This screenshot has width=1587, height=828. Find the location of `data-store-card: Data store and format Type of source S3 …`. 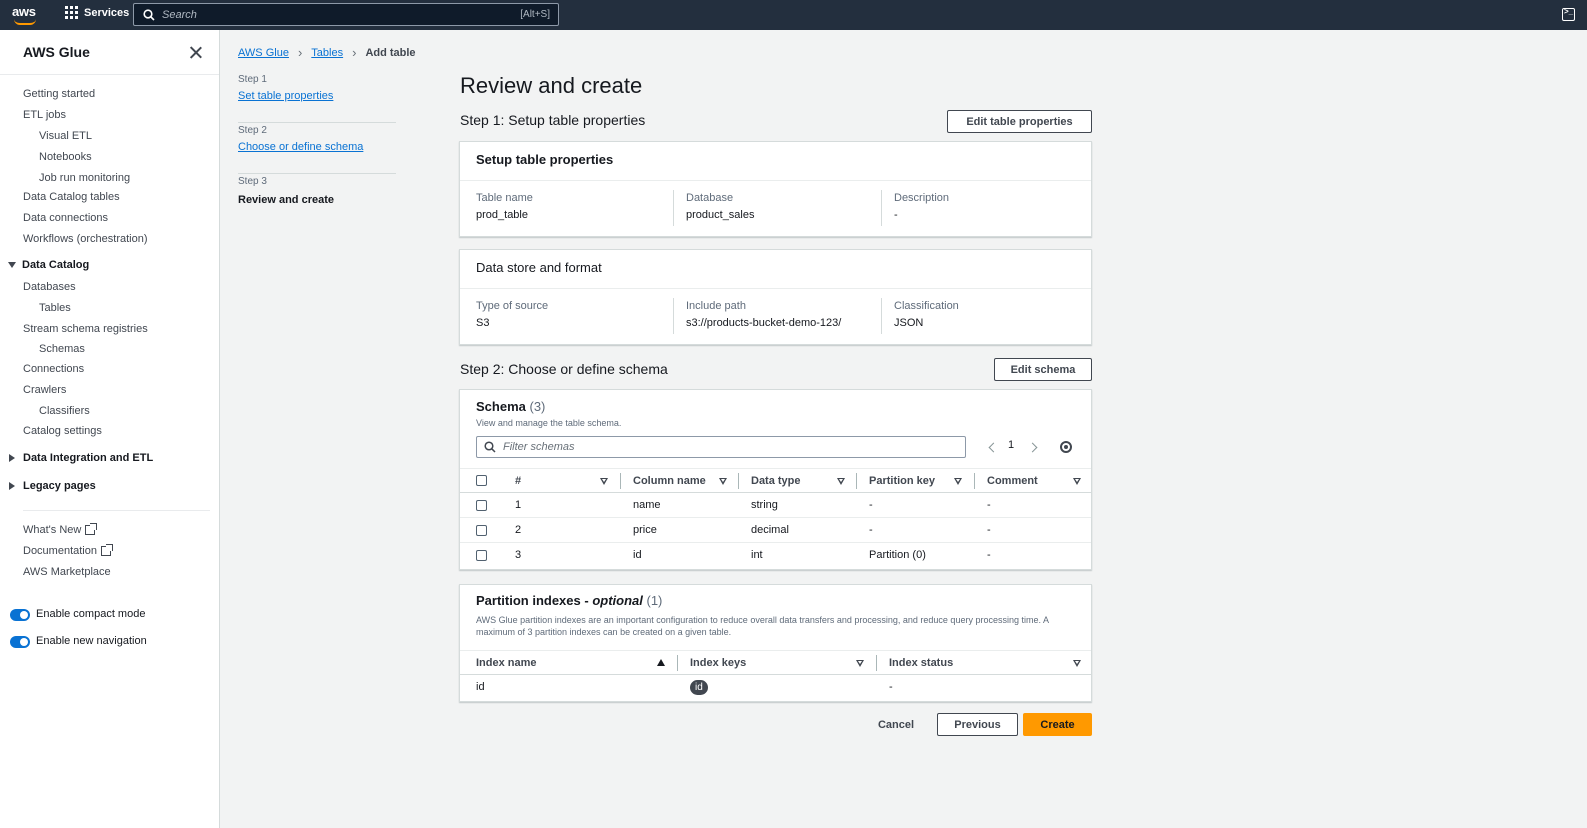

data-store-card: Data store and format Type of source S3 … is located at coordinates (775, 297).